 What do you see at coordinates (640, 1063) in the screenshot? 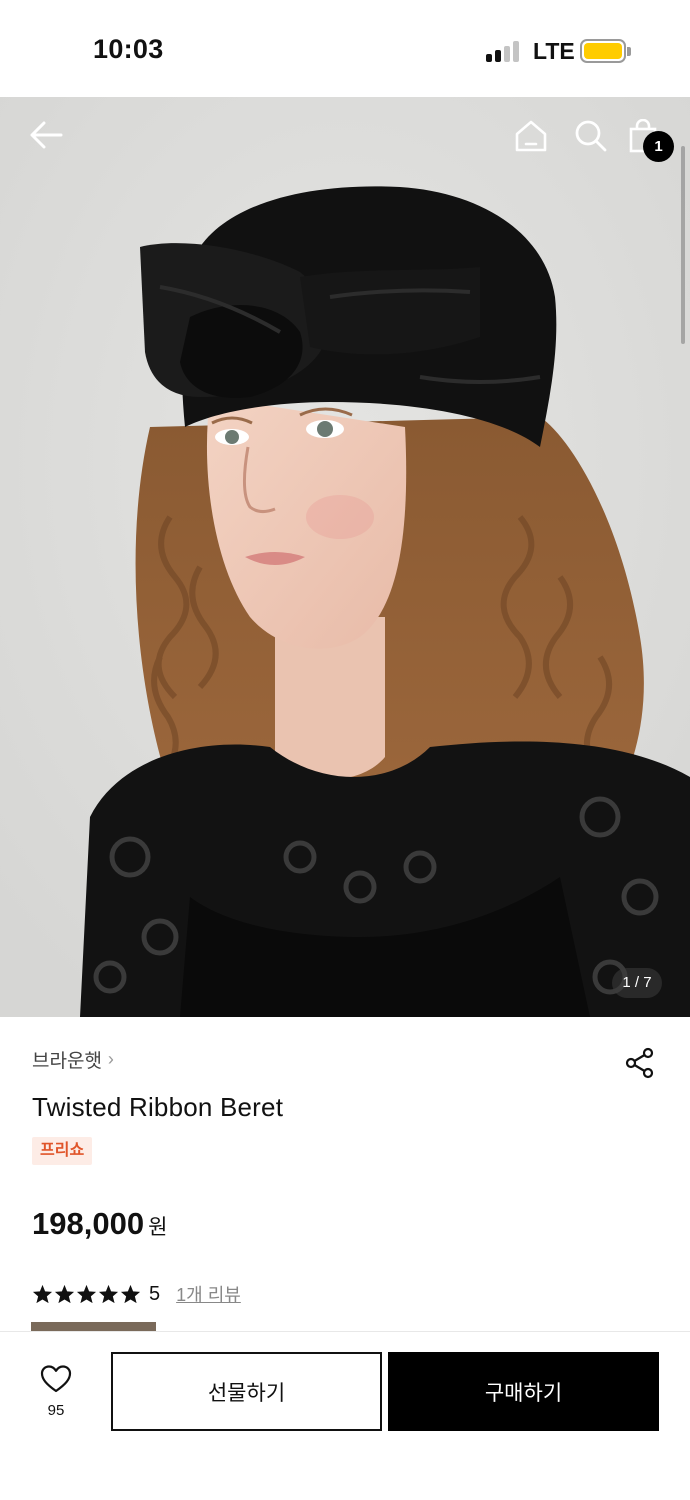
I see `share-icon` at bounding box center [640, 1063].